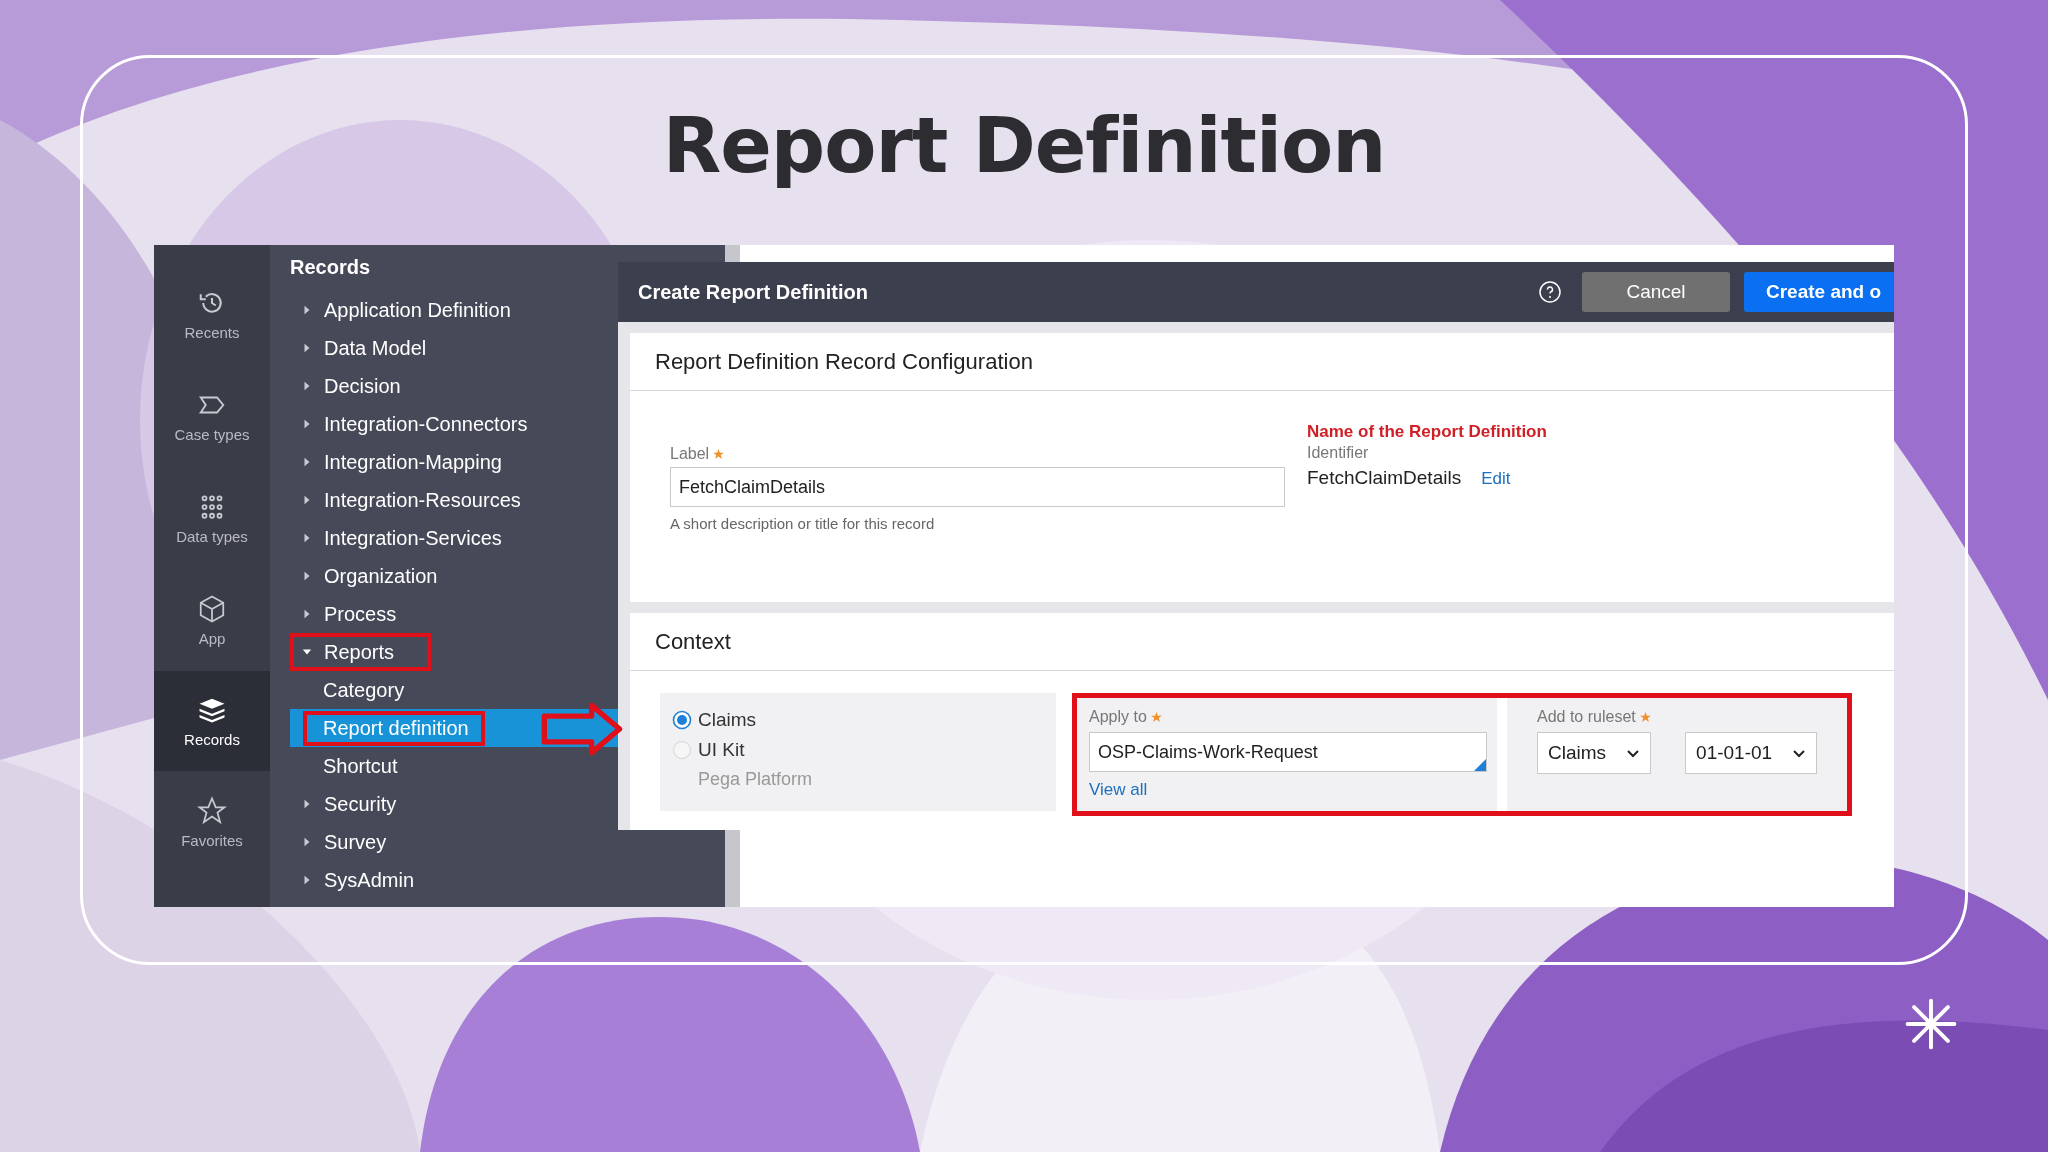  Describe the element at coordinates (370, 576) in the screenshot. I see `tree-item: Organization` at that location.